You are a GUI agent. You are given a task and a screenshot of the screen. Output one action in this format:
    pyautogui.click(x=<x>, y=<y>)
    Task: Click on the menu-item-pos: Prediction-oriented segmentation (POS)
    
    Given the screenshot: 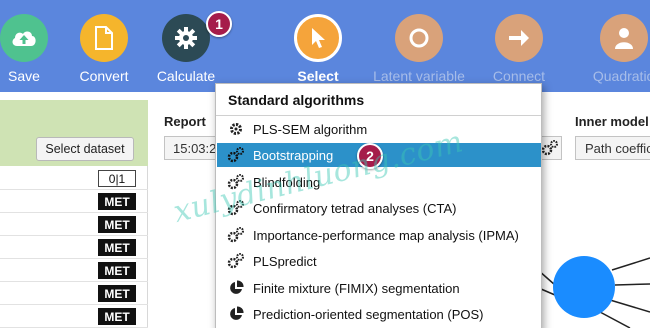 What is the action you would take?
    pyautogui.click(x=379, y=314)
    